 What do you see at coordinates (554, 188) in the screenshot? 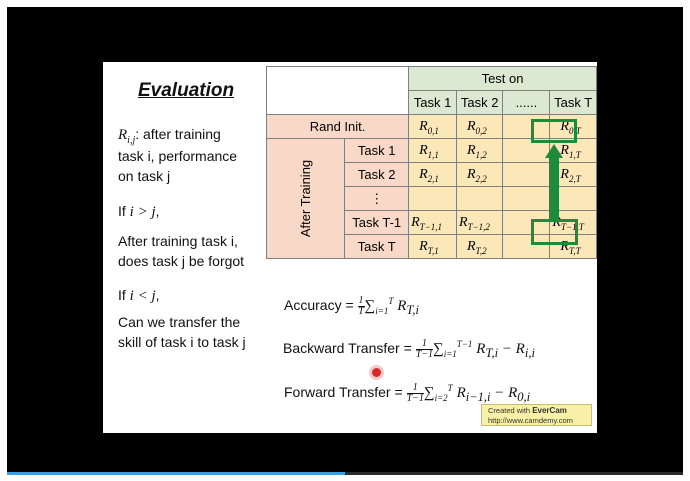
I see `arrow-shaft` at bounding box center [554, 188].